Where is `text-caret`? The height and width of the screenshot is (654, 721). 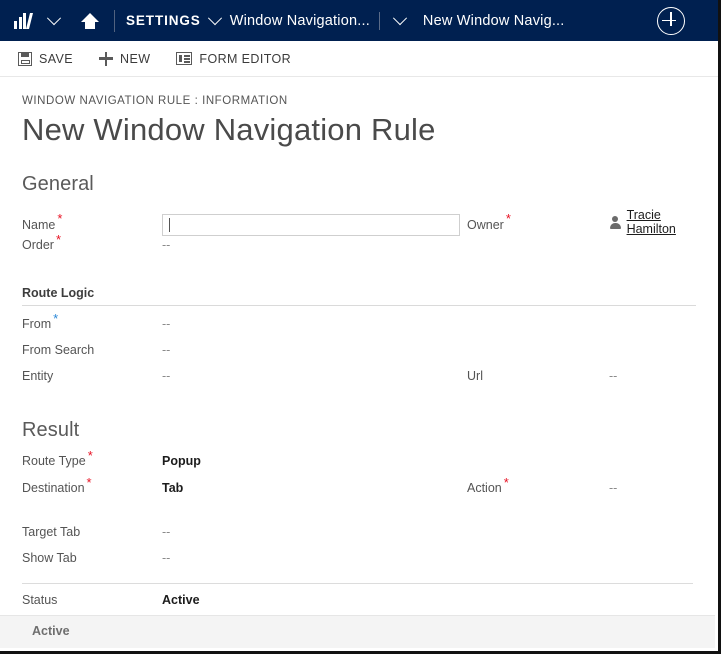 text-caret is located at coordinates (169, 224).